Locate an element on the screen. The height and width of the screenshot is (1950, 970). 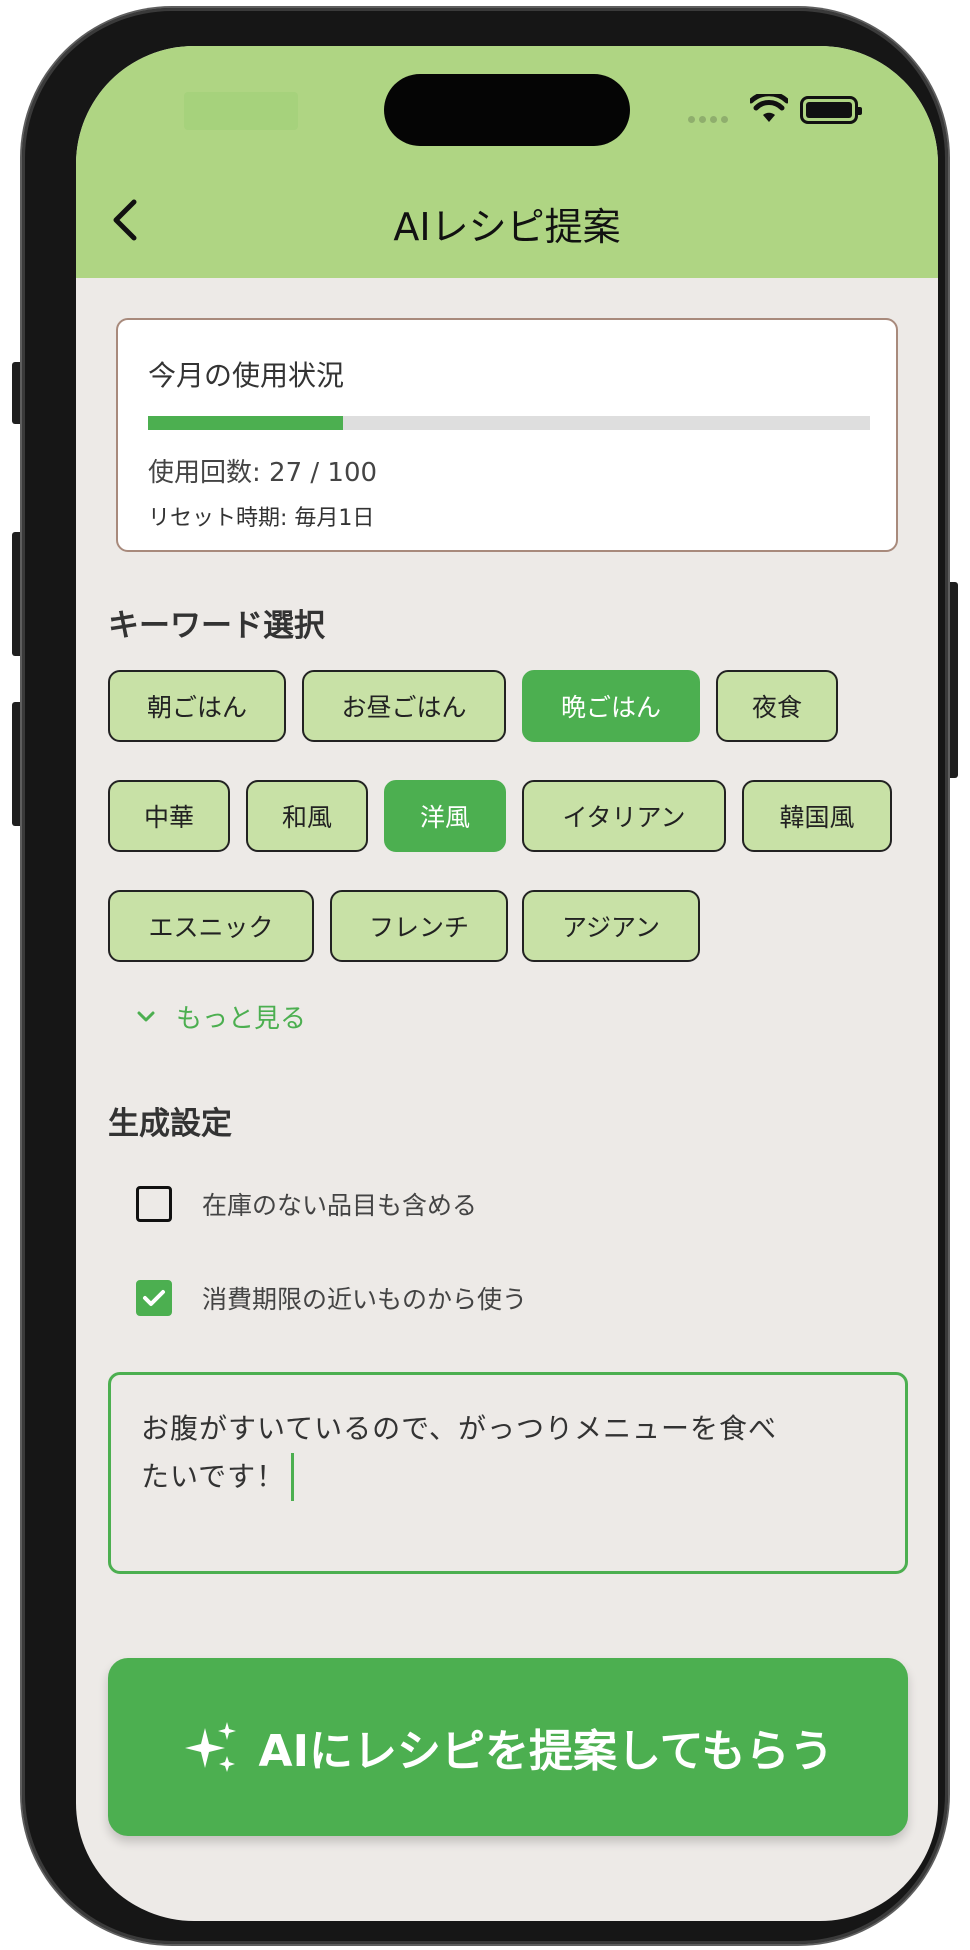
keyword-chip: 朝ごはん is located at coordinates (197, 706).